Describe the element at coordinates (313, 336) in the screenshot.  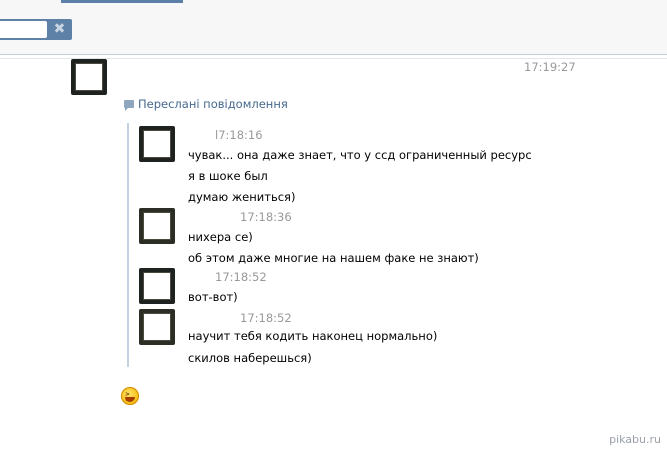
I see `message-text: научит тебя кодить наконец нормально)` at that location.